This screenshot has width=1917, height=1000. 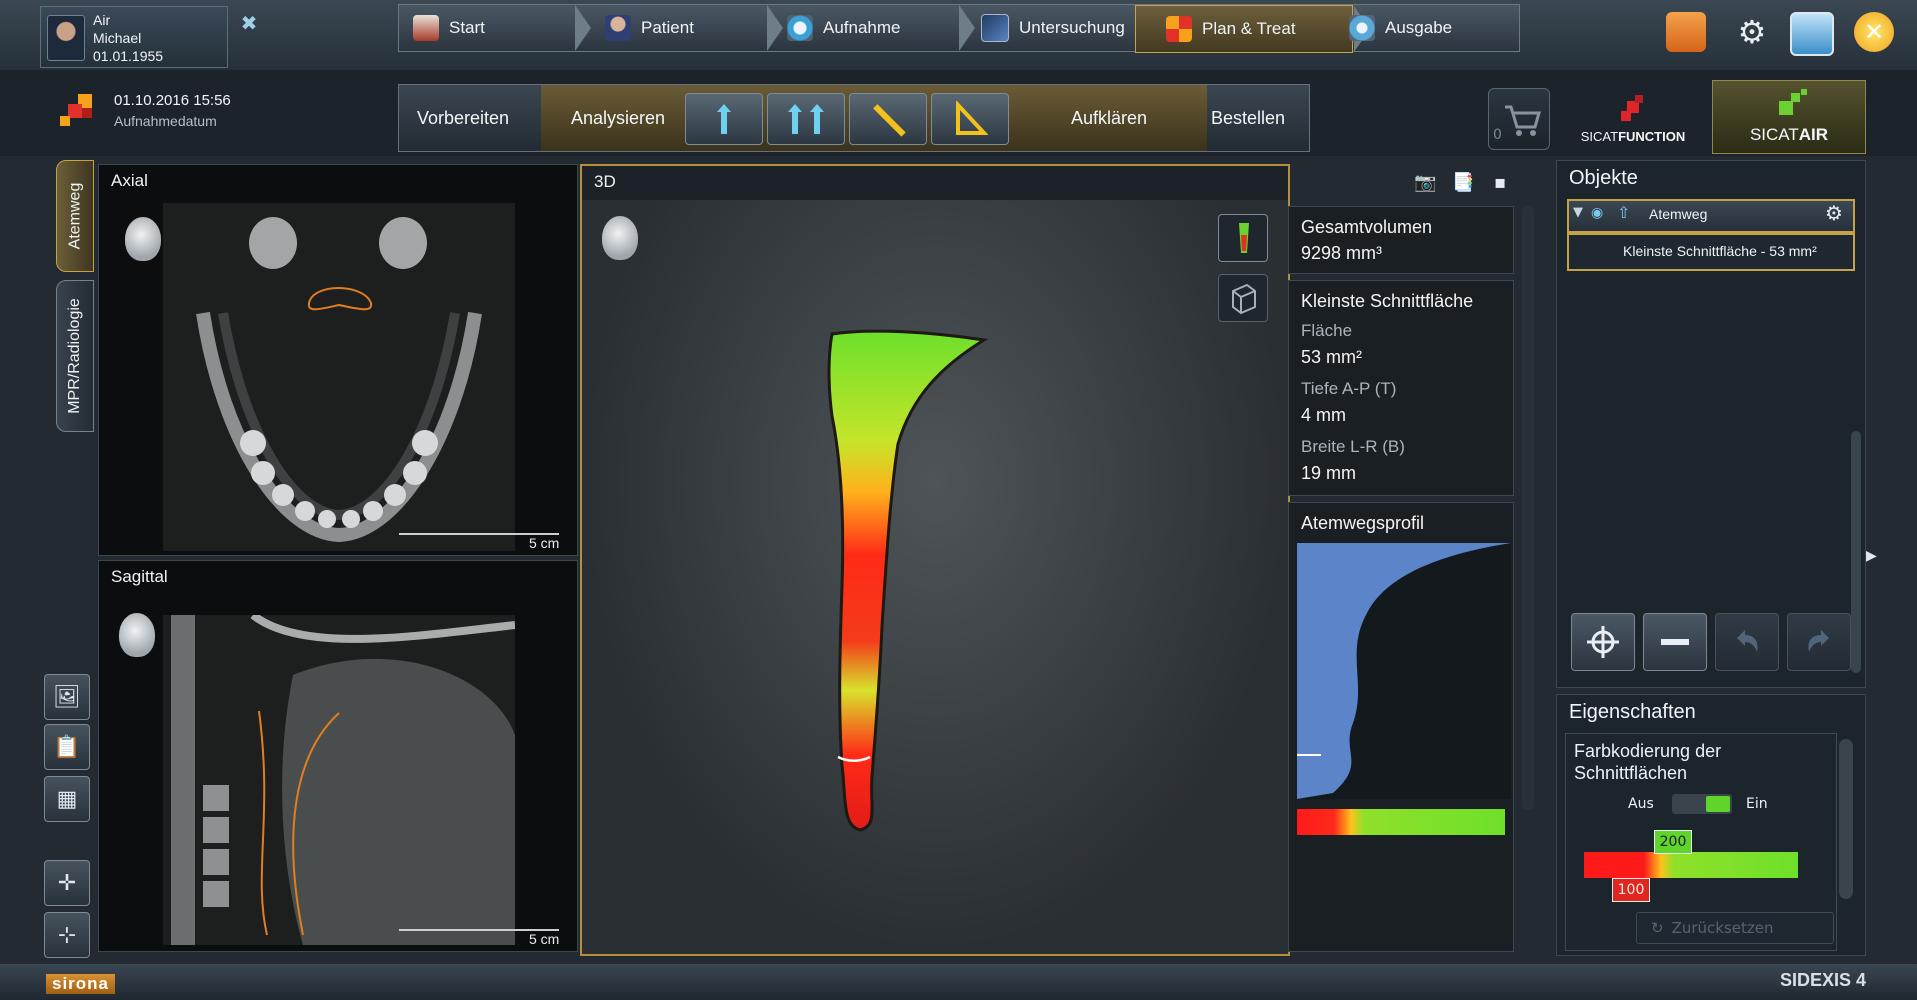 What do you see at coordinates (172, 100) in the screenshot?
I see `acquisition-datetime: 01.10.2016 15:56` at bounding box center [172, 100].